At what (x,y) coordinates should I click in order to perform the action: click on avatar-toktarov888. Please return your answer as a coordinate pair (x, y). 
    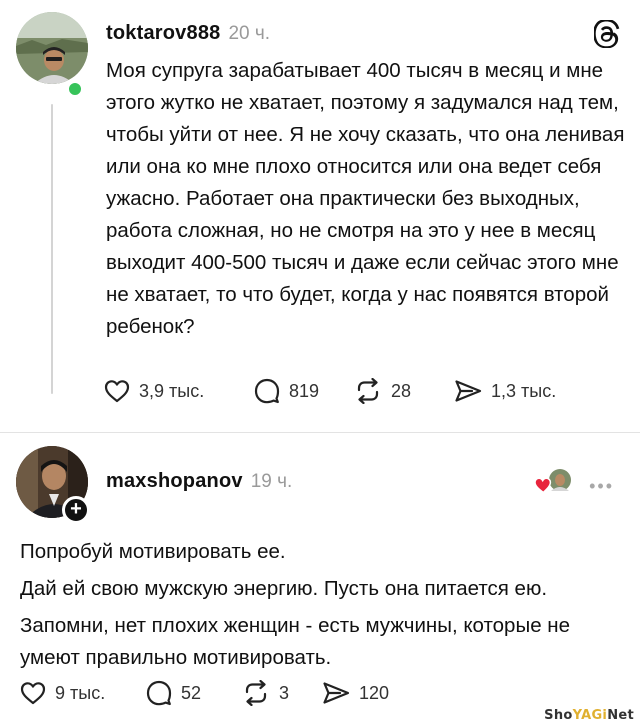
    Looking at the image, I should click on (52, 48).